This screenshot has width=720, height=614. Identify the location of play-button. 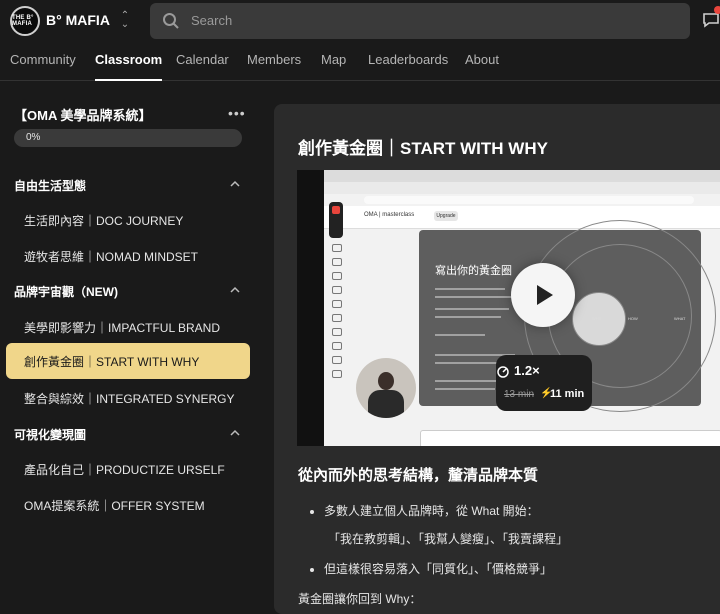
(543, 295).